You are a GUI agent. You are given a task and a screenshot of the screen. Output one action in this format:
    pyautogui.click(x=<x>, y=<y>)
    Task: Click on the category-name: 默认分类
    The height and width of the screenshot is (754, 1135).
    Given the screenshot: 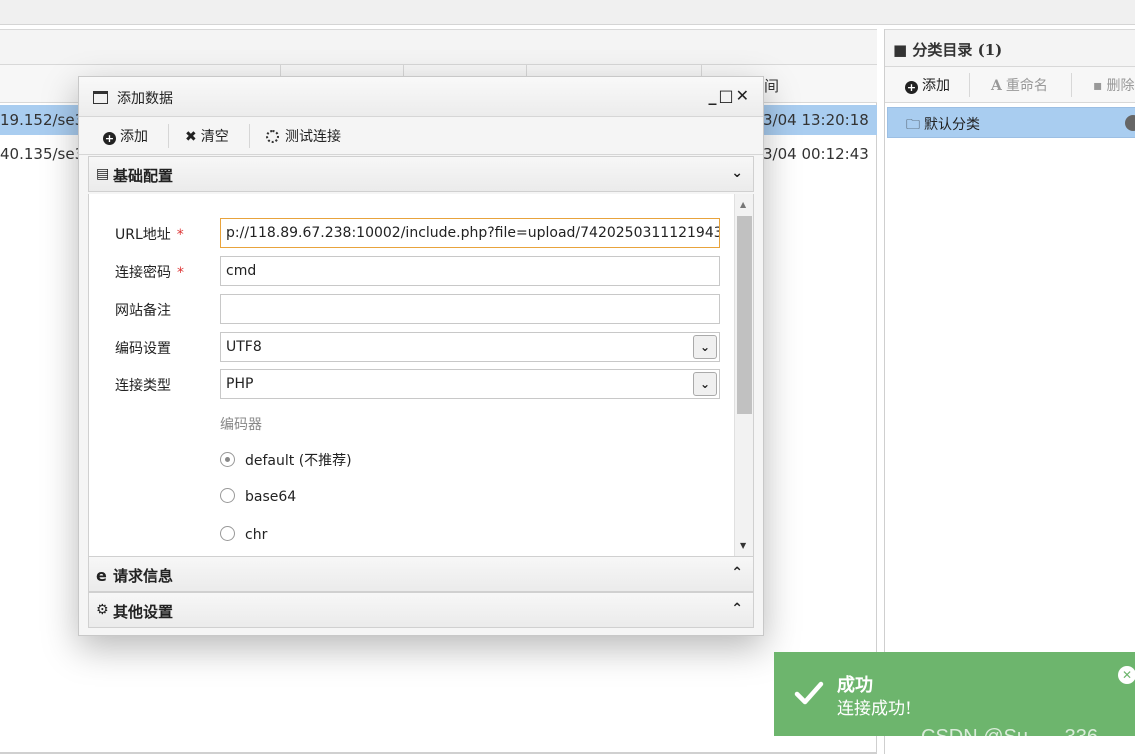 What is the action you would take?
    pyautogui.click(x=952, y=125)
    